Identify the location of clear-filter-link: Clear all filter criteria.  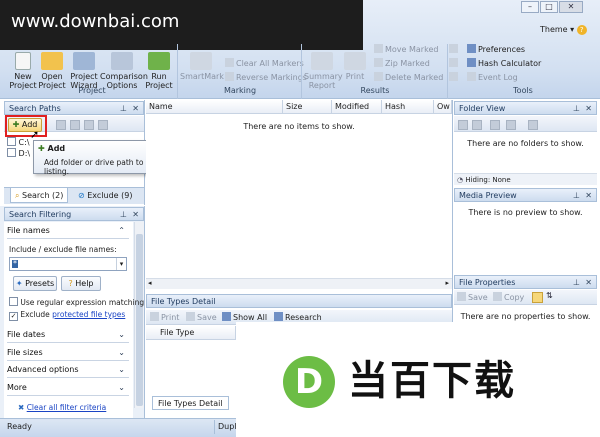
(67, 407).